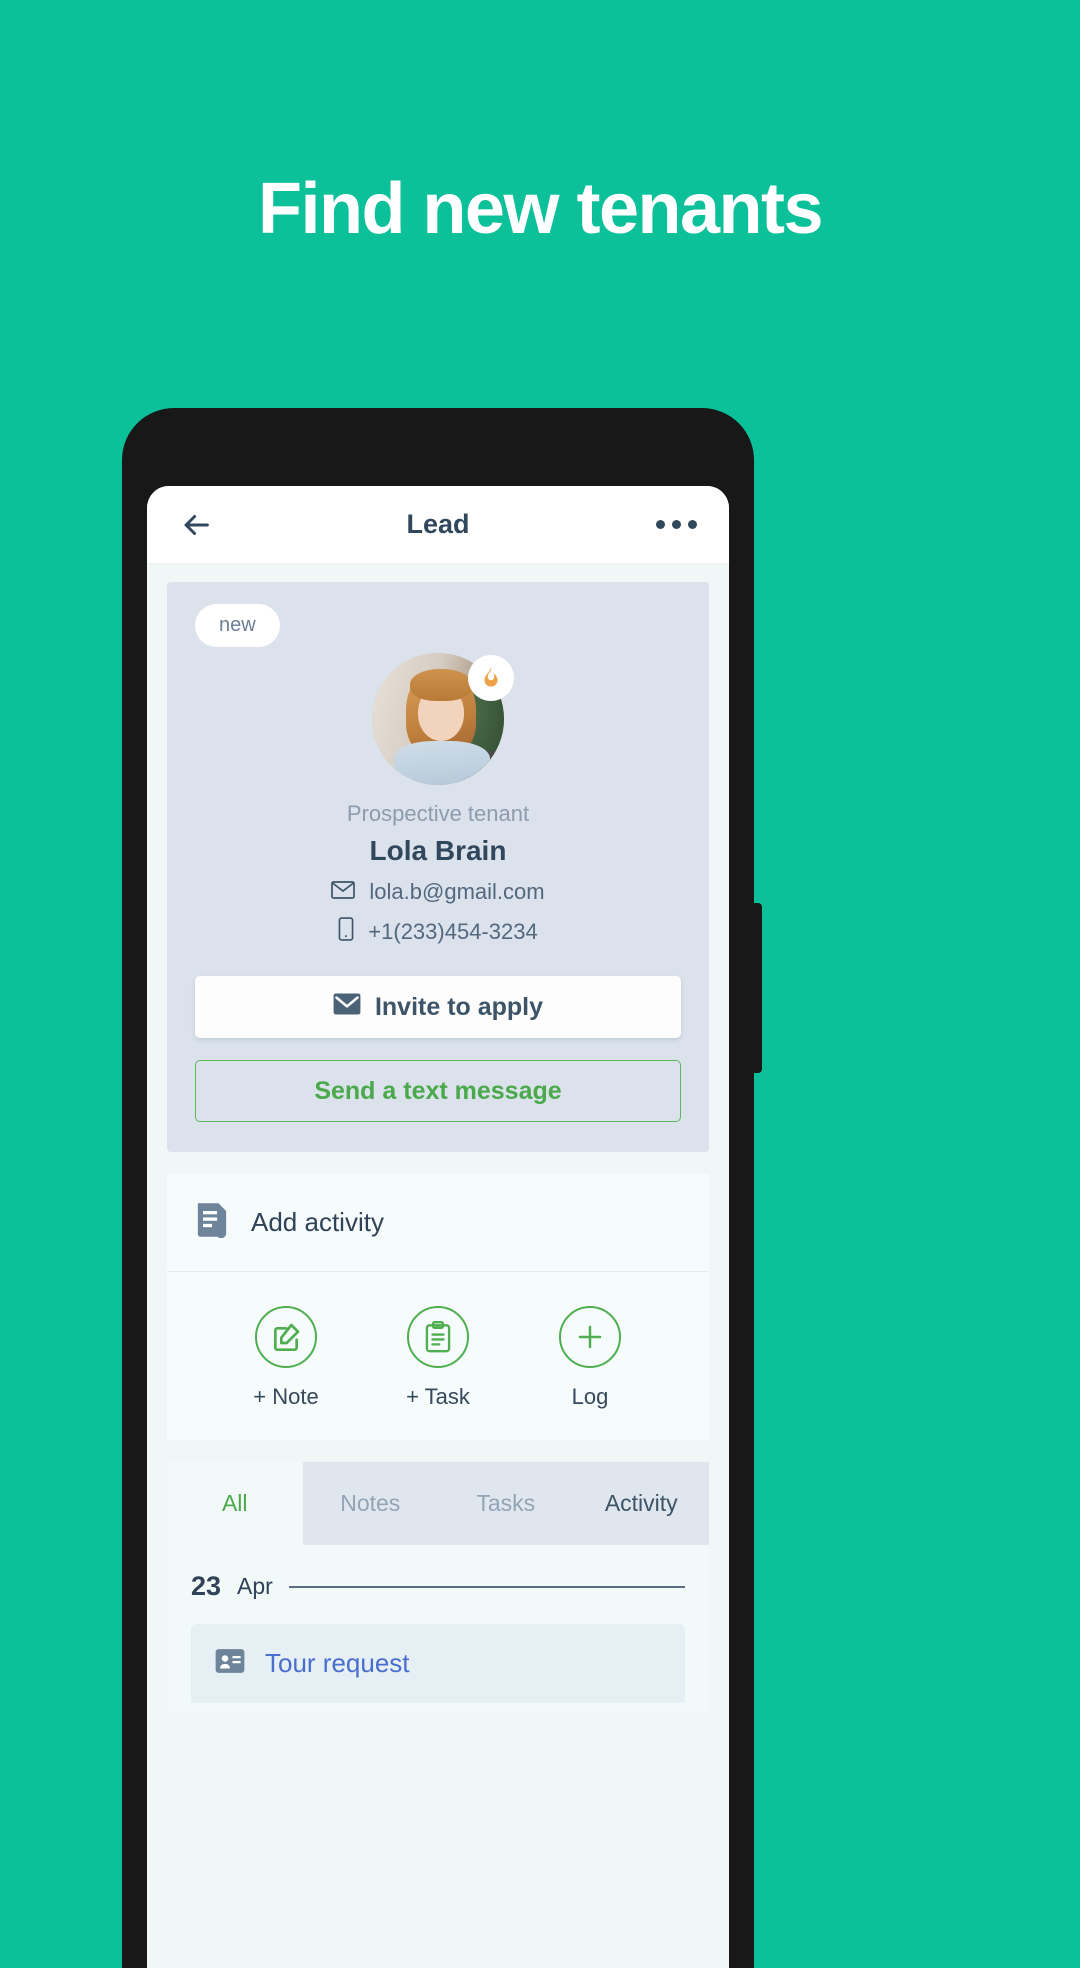  What do you see at coordinates (255, 1586) in the screenshot?
I see `timeline-date-month: Apr` at bounding box center [255, 1586].